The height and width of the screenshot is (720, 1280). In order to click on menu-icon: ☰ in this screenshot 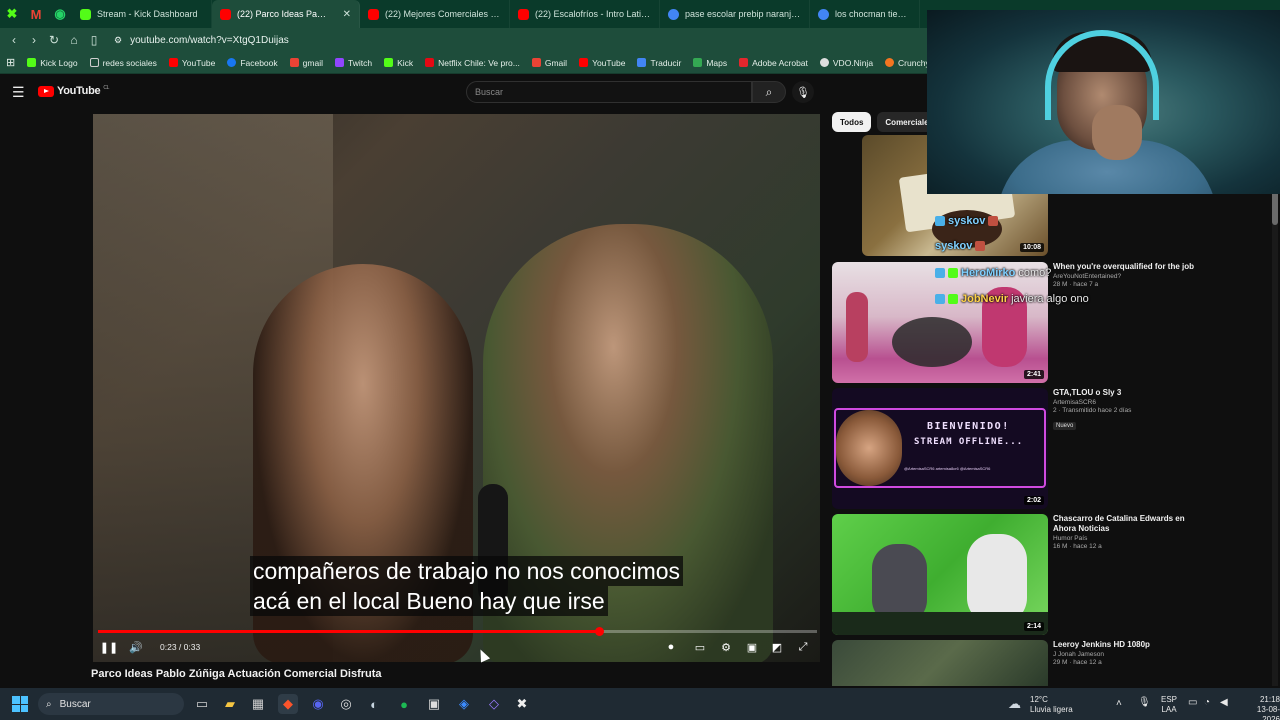, I will do `click(18, 92)`.